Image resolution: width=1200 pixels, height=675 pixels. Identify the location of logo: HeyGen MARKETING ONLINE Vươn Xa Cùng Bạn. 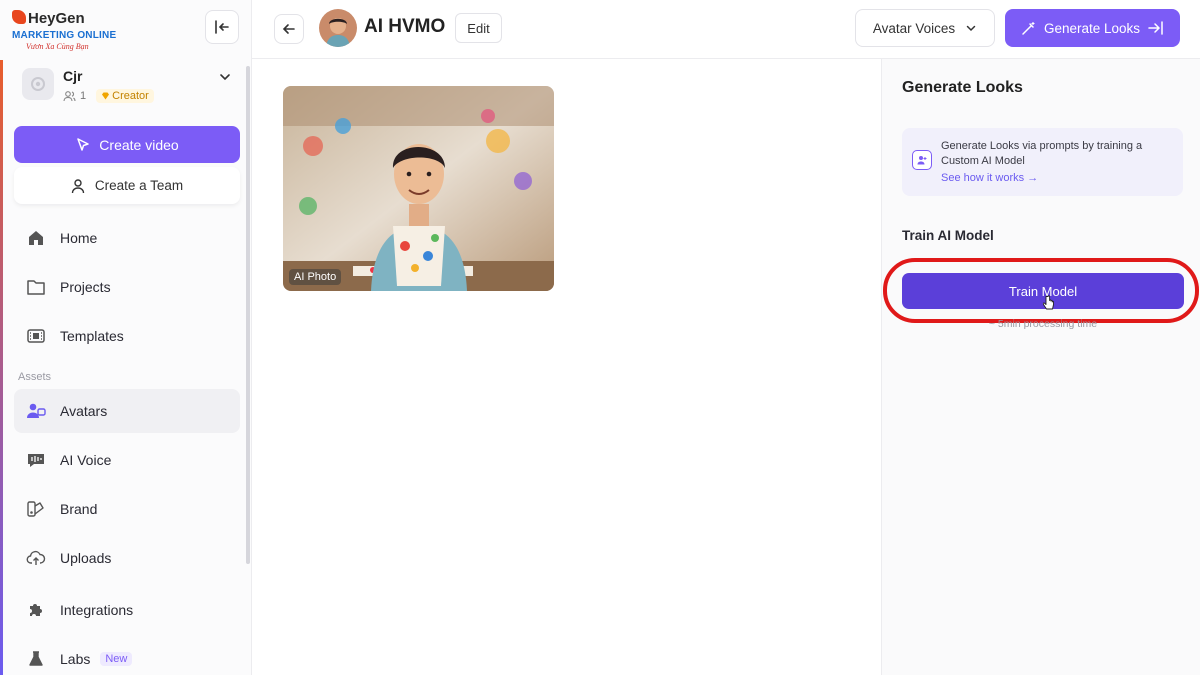
(67, 30).